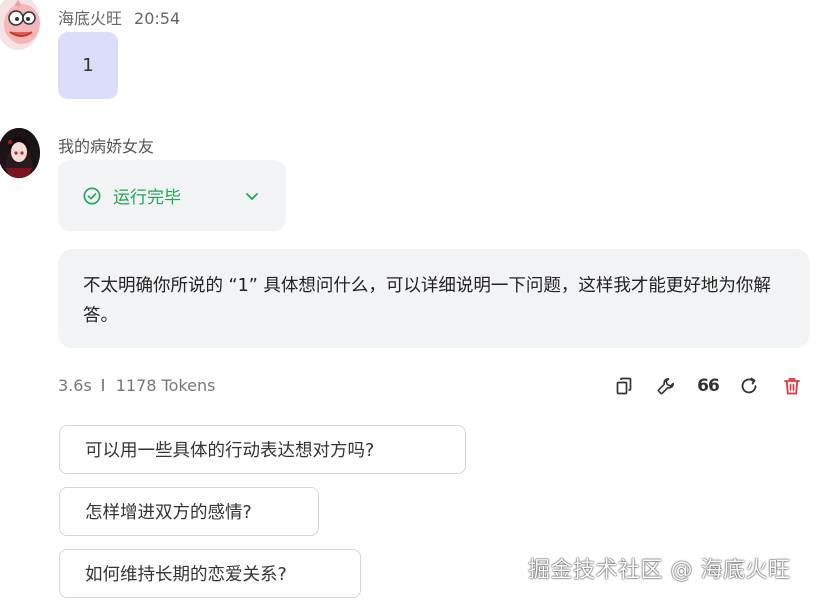 This screenshot has height=600, width=833. I want to click on run-status-card: 运行完毕, so click(172, 195).